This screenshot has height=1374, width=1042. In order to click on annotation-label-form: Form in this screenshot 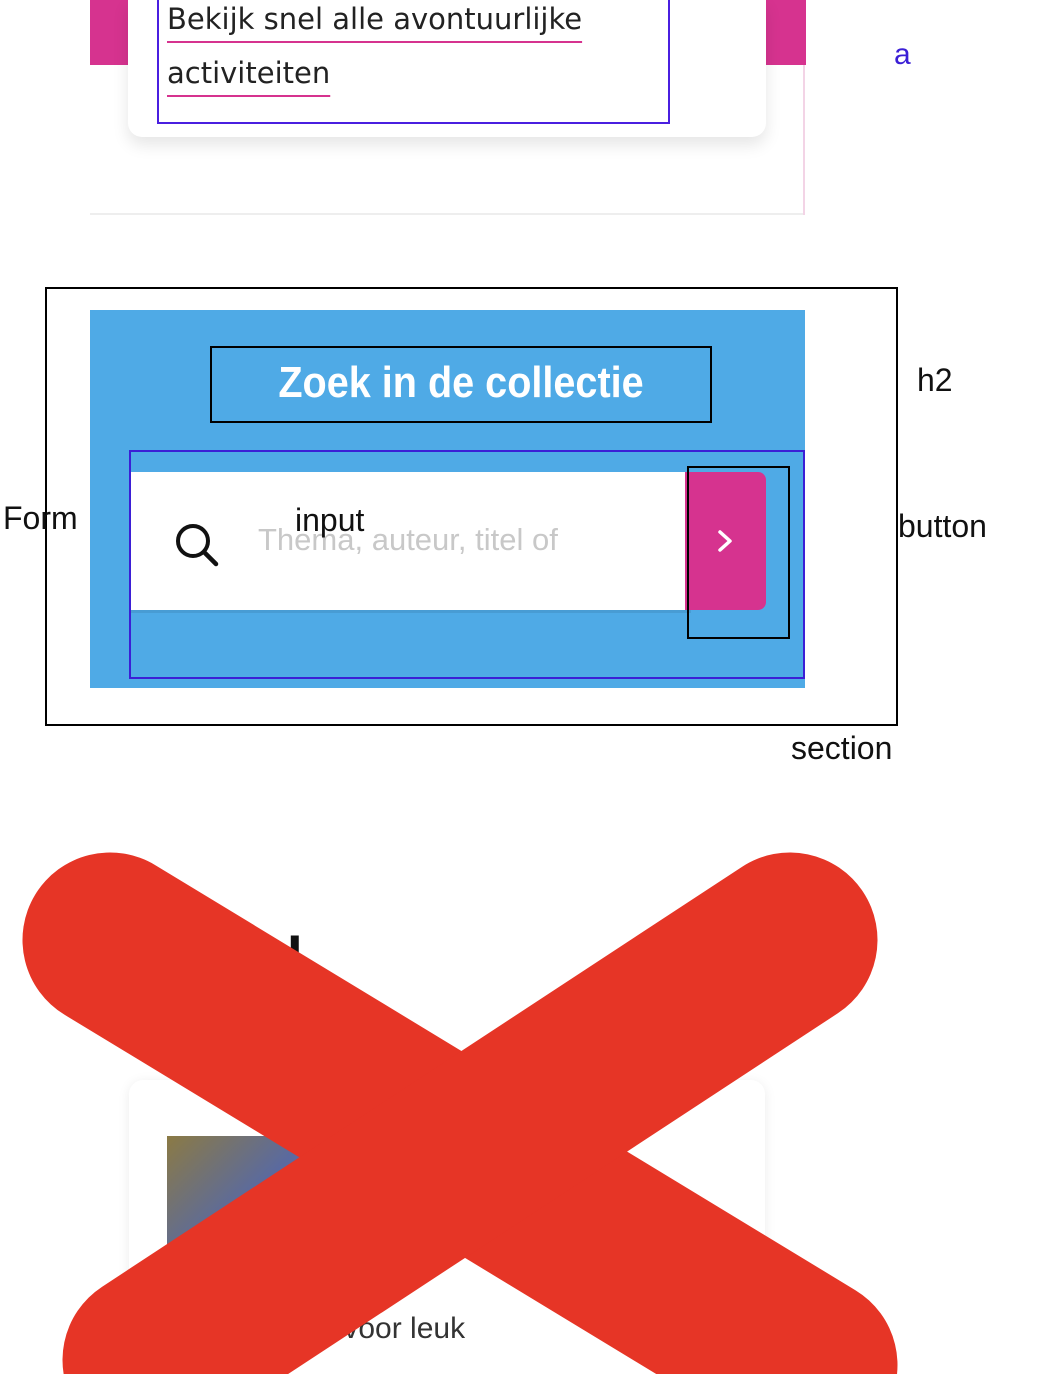, I will do `click(40, 518)`.